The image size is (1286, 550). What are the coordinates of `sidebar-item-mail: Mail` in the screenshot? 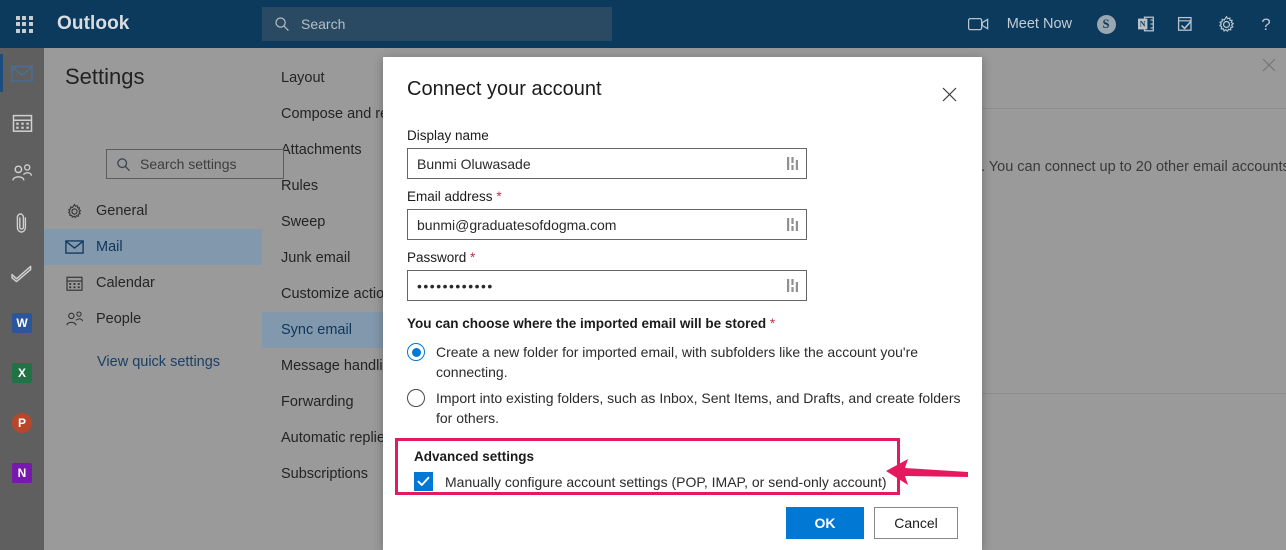 It's located at (153, 247).